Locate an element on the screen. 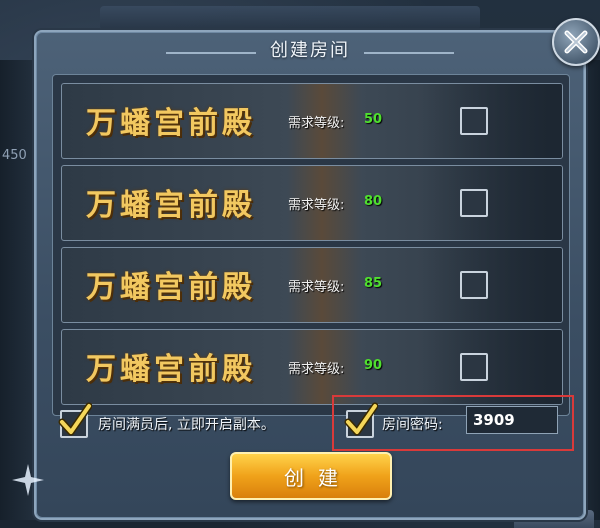  dialog-title: 创建房间 is located at coordinates (310, 50).